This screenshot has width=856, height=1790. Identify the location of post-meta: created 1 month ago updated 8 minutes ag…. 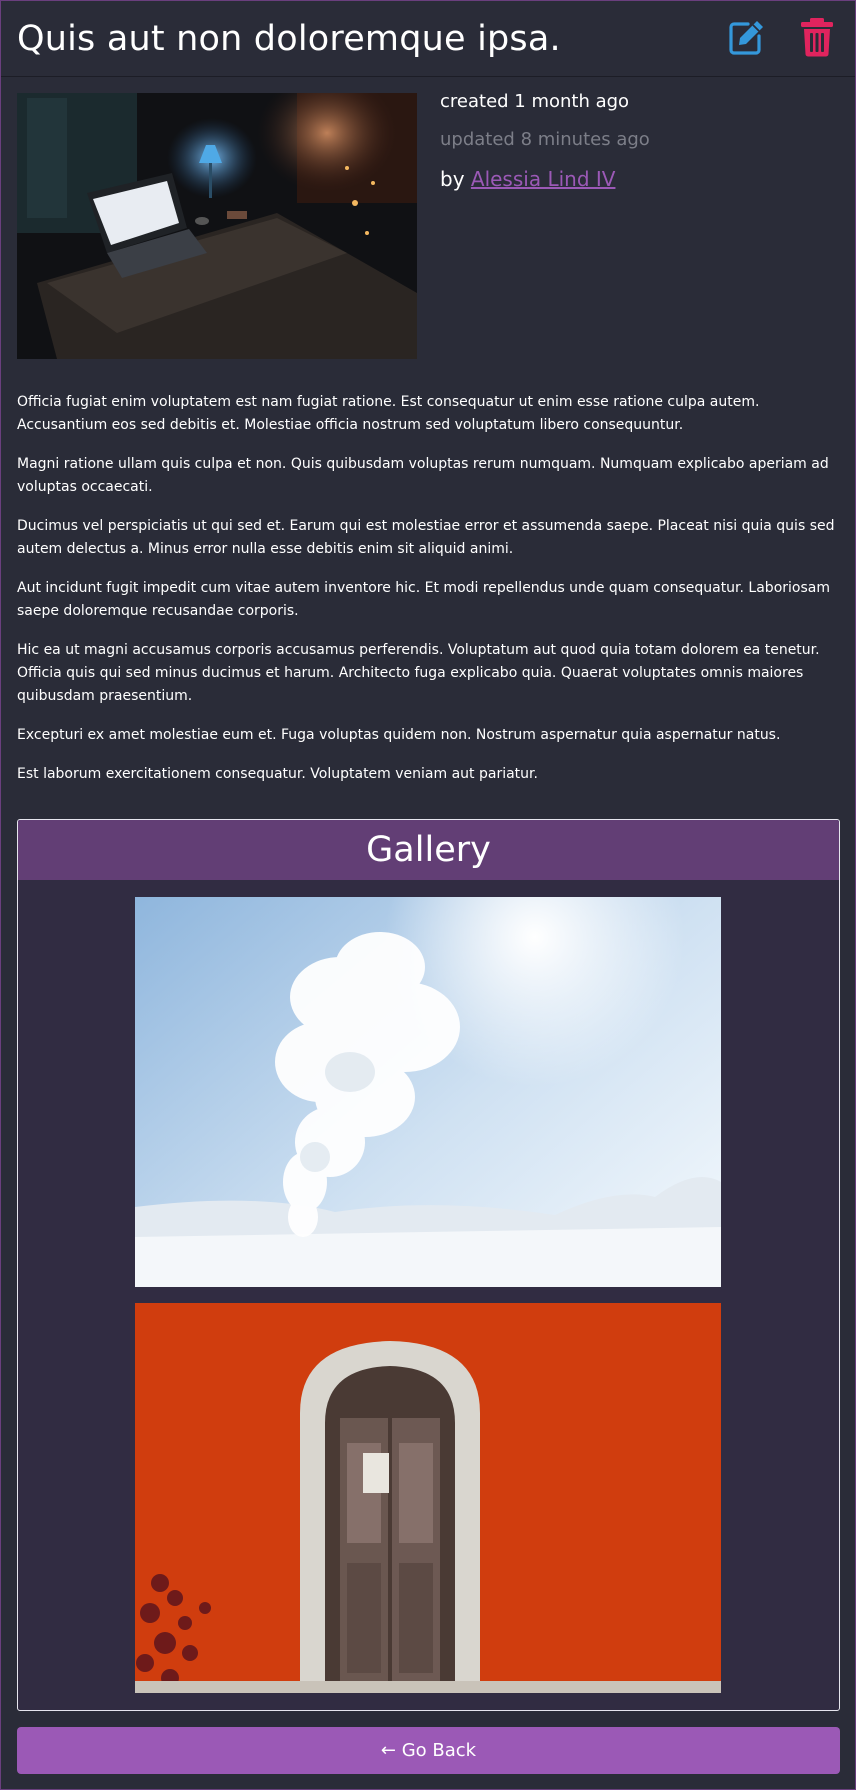
(545, 148).